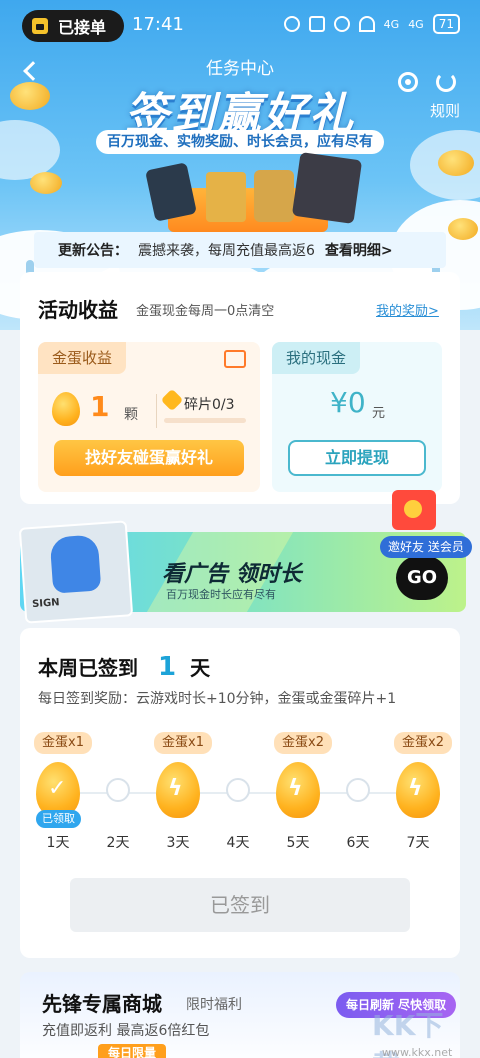 The height and width of the screenshot is (1058, 480). I want to click on sign-card-text: SIGN, so click(45, 604).